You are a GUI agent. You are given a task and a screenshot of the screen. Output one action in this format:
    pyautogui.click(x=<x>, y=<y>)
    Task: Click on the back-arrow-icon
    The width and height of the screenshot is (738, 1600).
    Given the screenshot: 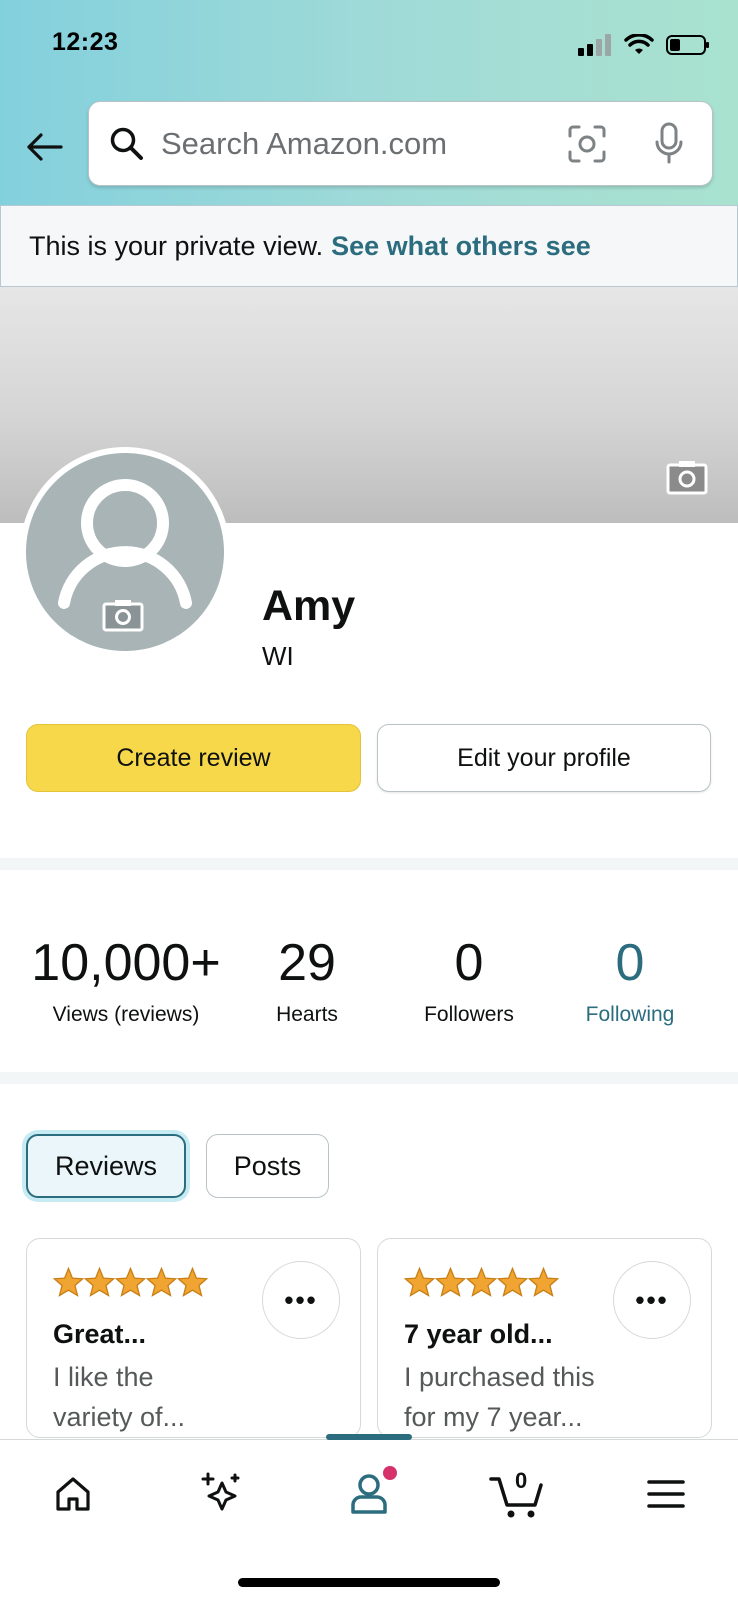 What is the action you would take?
    pyautogui.click(x=45, y=147)
    